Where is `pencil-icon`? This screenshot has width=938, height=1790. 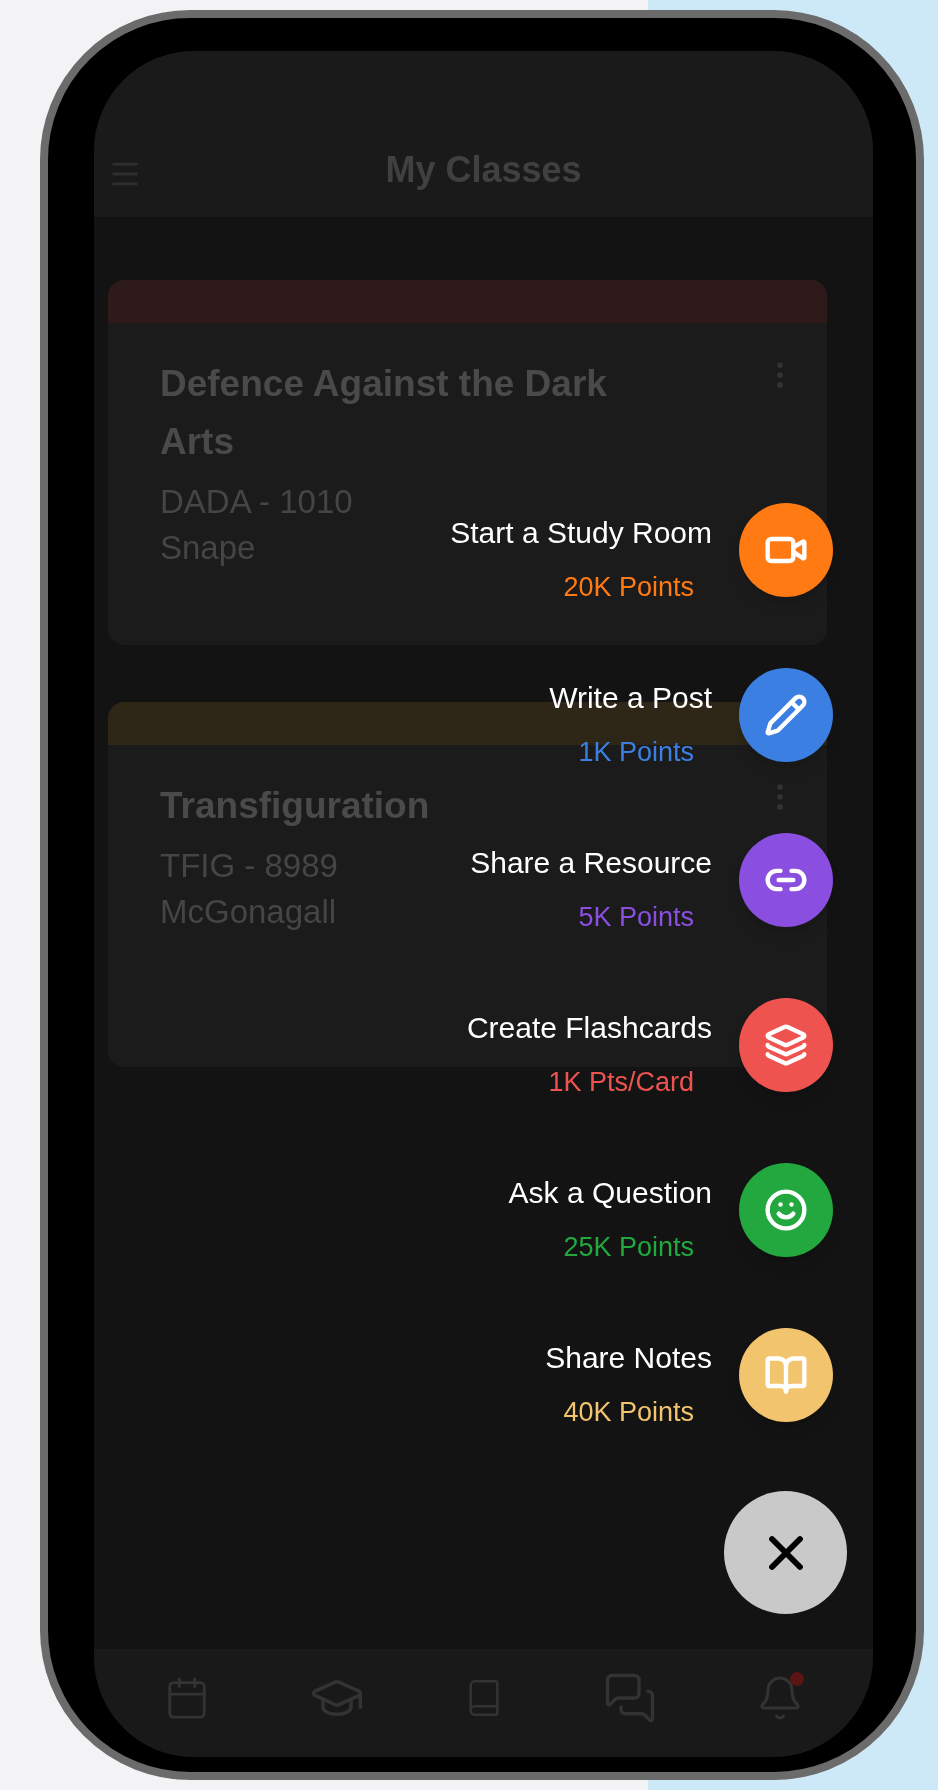
pencil-icon is located at coordinates (786, 715).